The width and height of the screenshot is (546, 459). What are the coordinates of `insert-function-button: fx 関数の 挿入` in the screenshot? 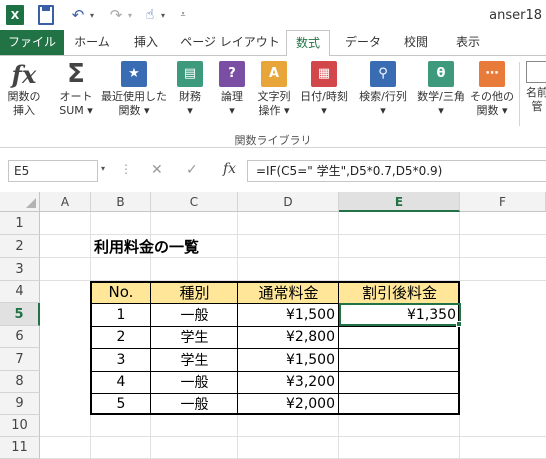 It's located at (24, 89).